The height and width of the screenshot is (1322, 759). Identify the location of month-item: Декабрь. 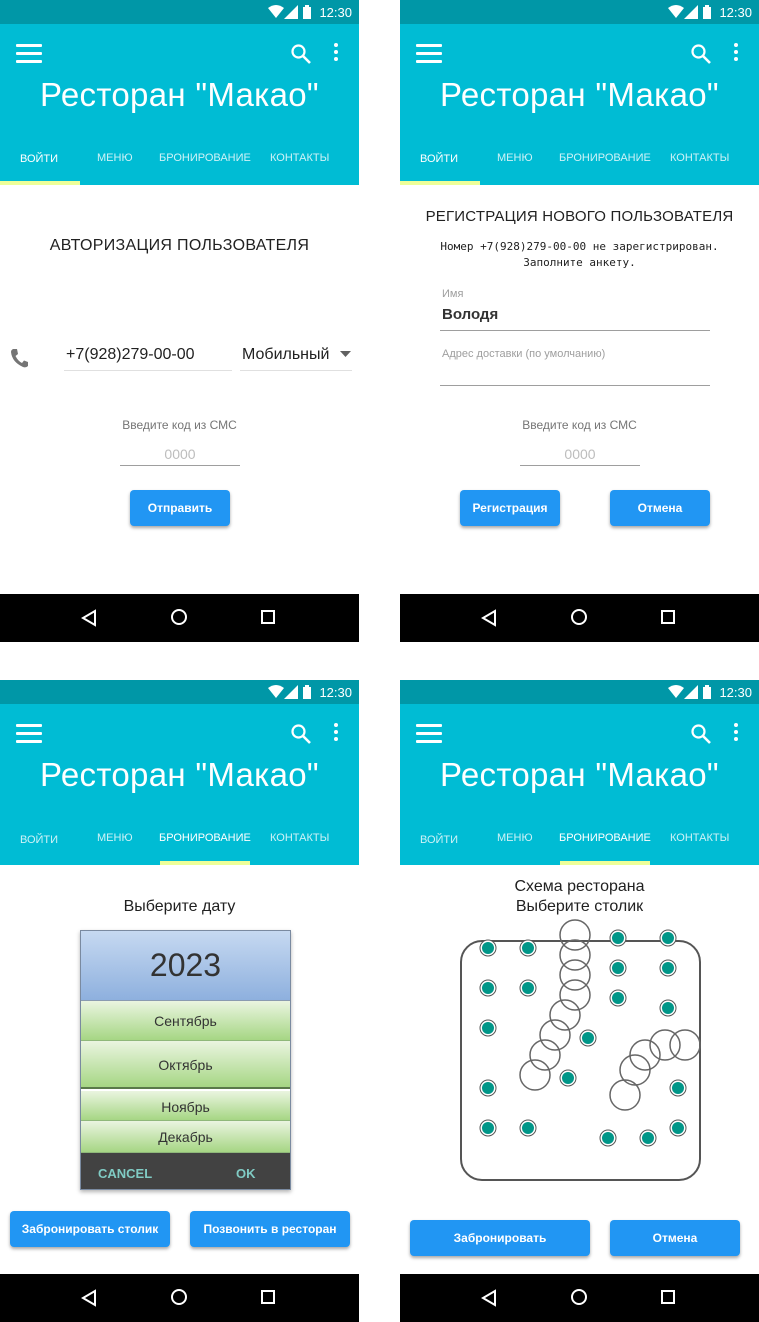
(185, 1137).